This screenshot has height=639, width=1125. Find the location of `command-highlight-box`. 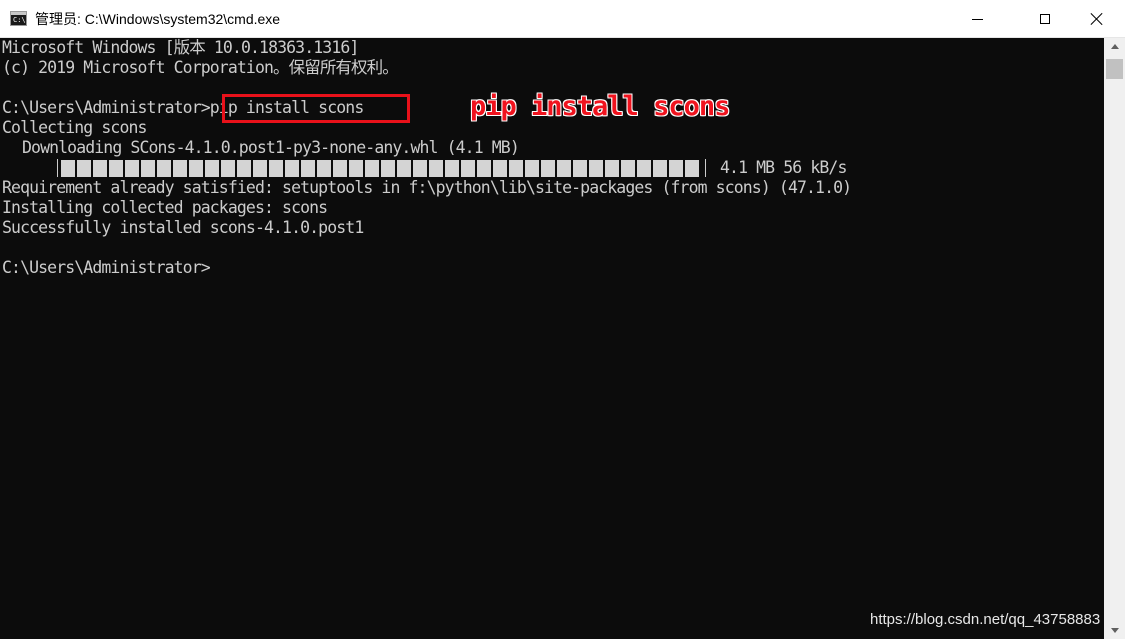

command-highlight-box is located at coordinates (316, 108).